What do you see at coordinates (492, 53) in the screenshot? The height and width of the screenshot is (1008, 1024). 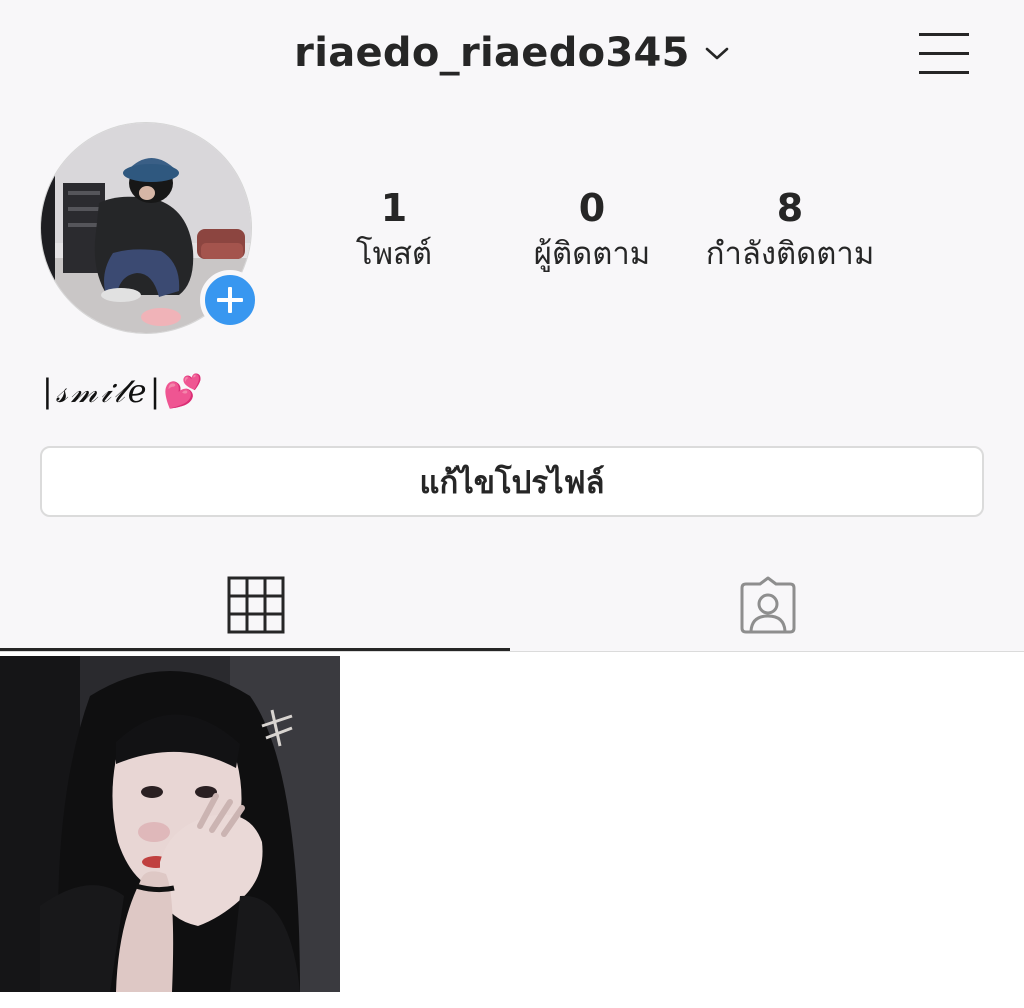 I see `username: riaedo_riaedo345` at bounding box center [492, 53].